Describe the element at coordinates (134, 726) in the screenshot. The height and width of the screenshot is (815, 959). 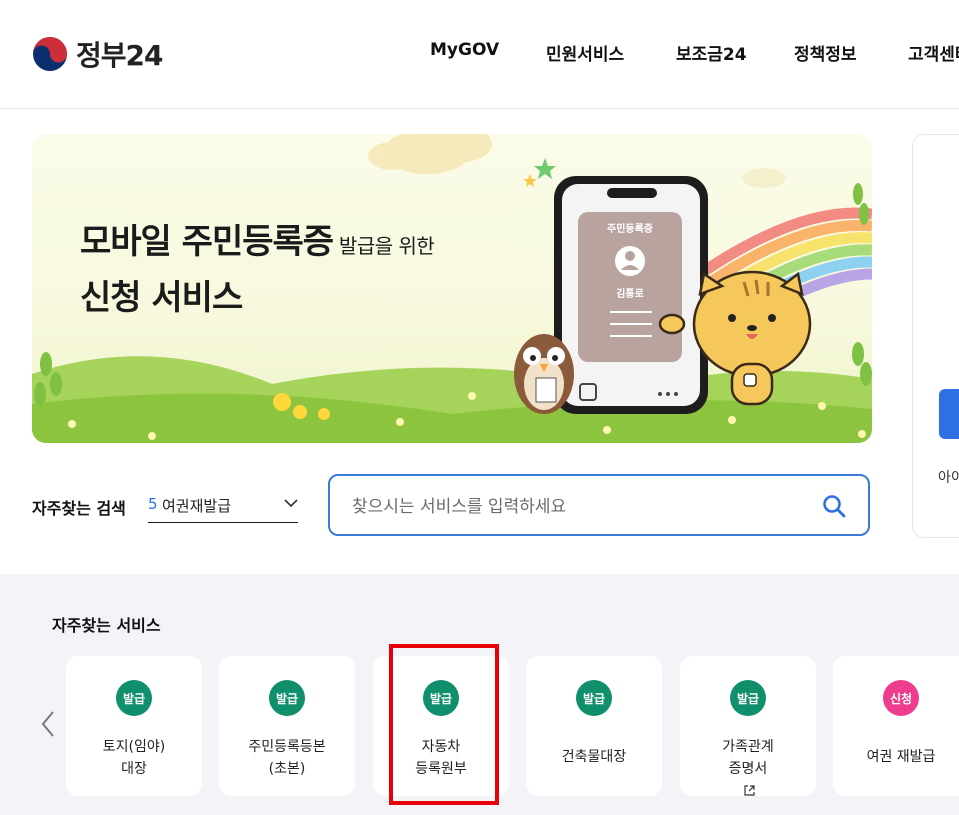
I see `service-card-land-register: 발급 토지(임야) 대장` at that location.